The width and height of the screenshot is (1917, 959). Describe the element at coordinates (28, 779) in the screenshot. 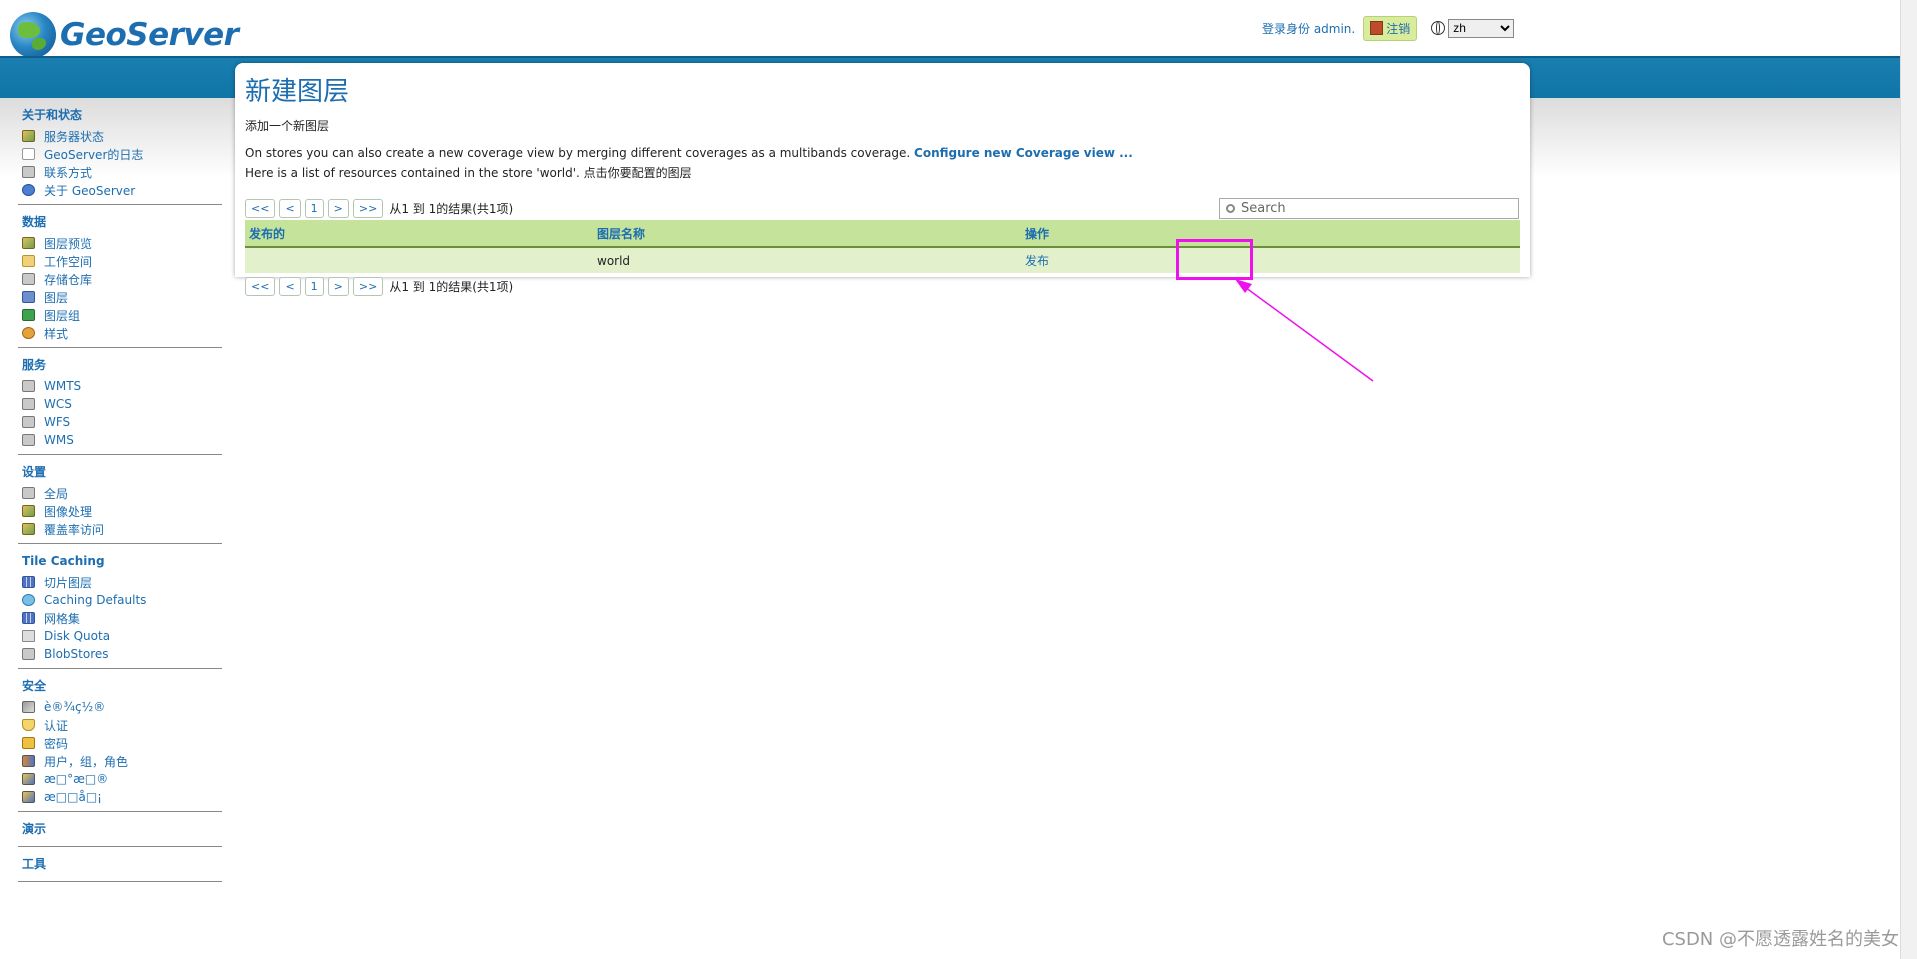

I see `data-security-icon` at that location.